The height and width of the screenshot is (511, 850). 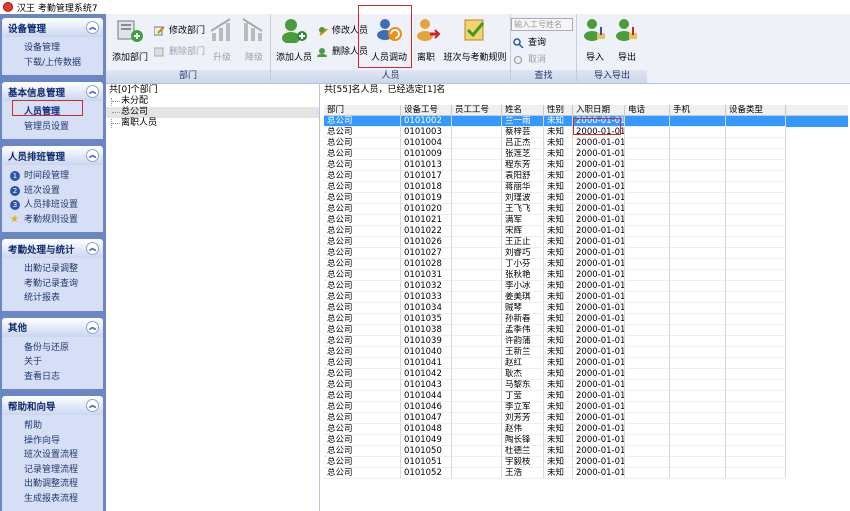 I want to click on sidebar-item-report-flow: 生成报表流程, so click(x=52, y=499).